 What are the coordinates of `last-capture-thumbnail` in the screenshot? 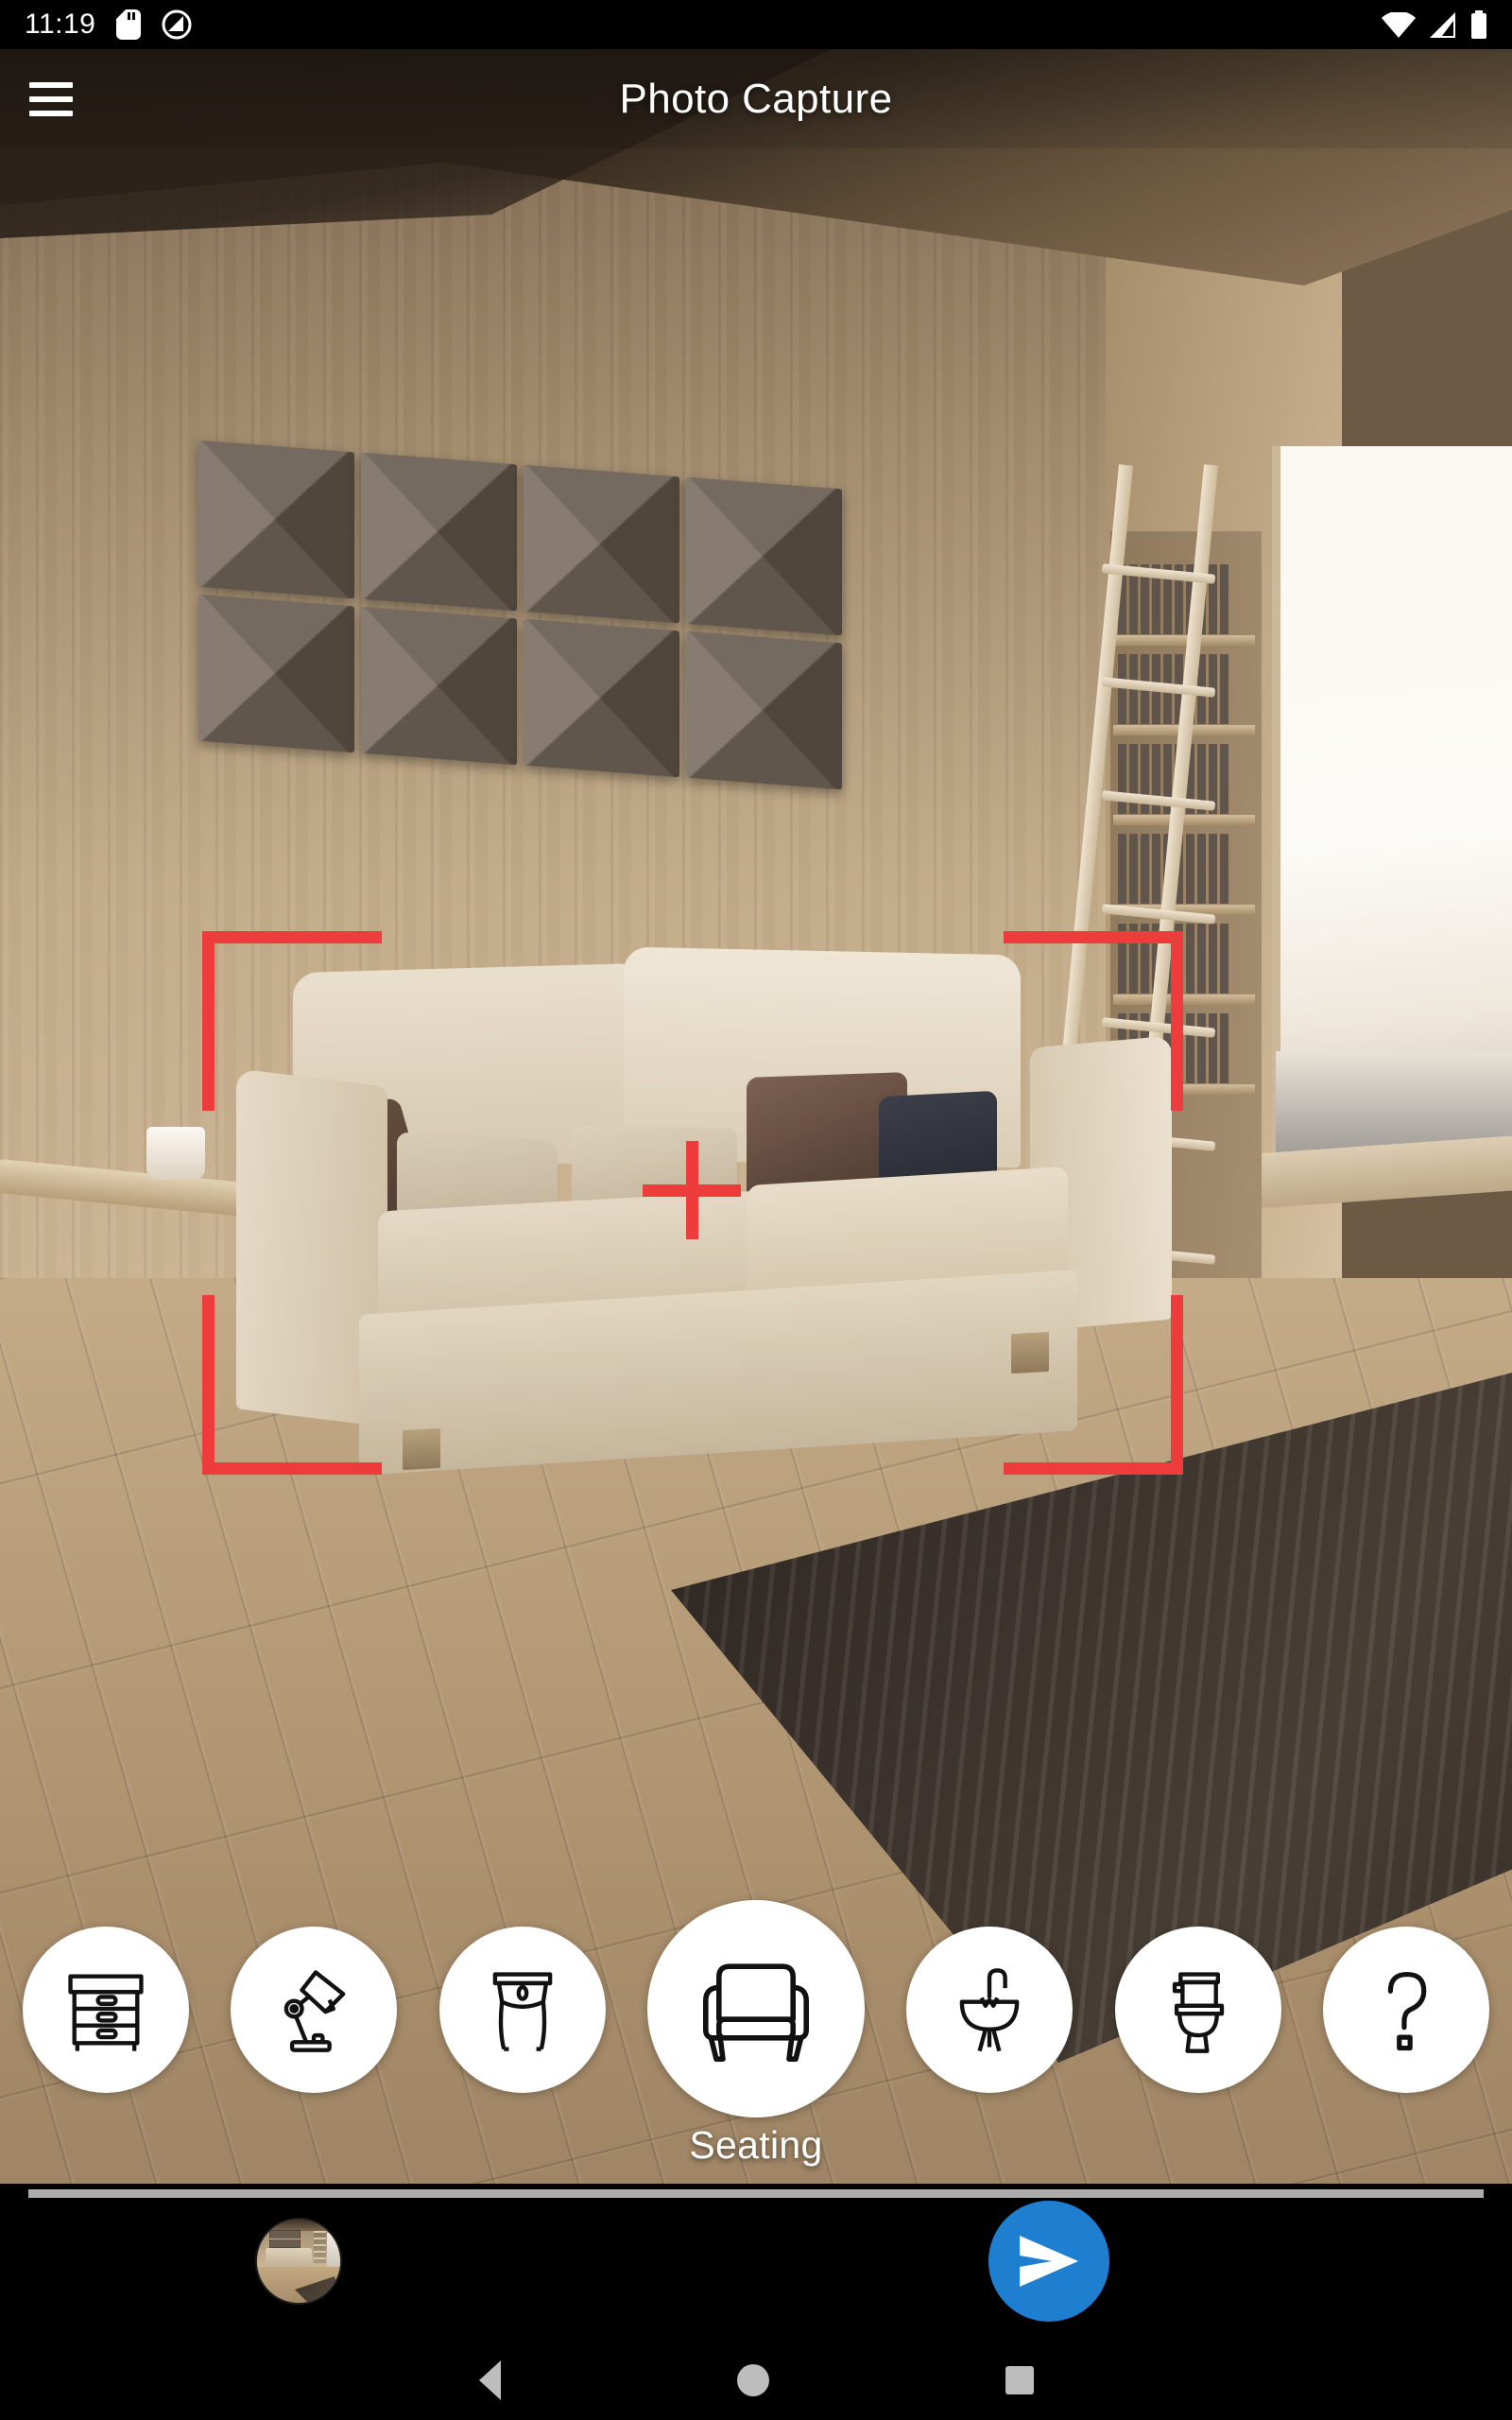 It's located at (298, 2261).